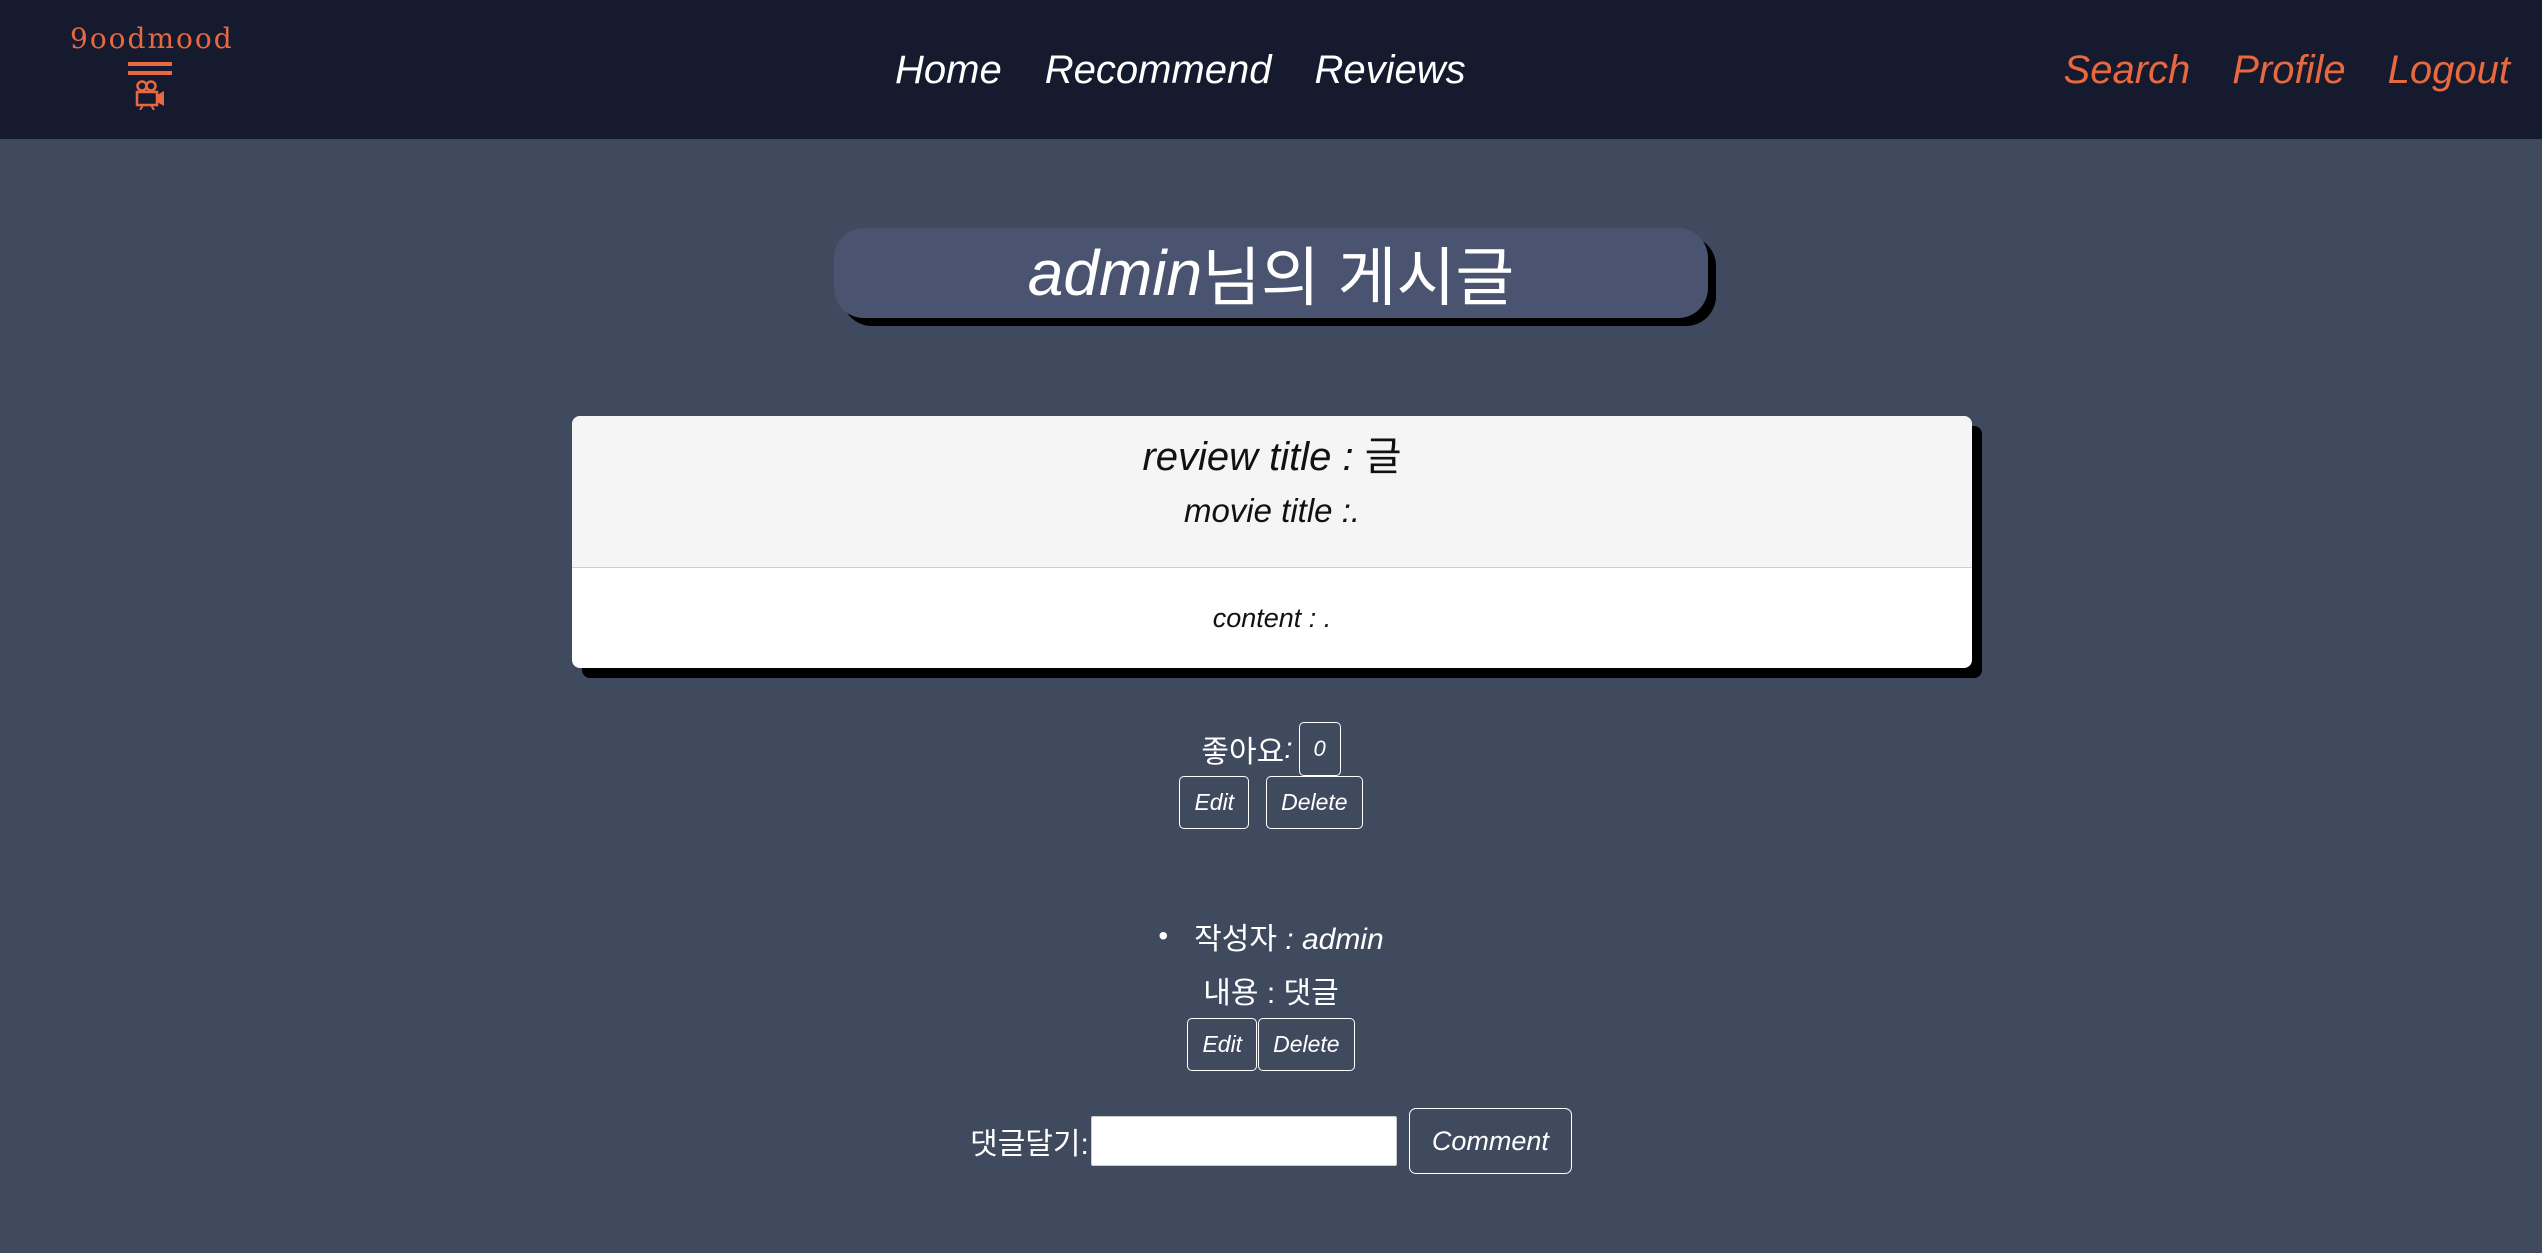  What do you see at coordinates (1214, 802) in the screenshot?
I see `edit-post-button: Edit` at bounding box center [1214, 802].